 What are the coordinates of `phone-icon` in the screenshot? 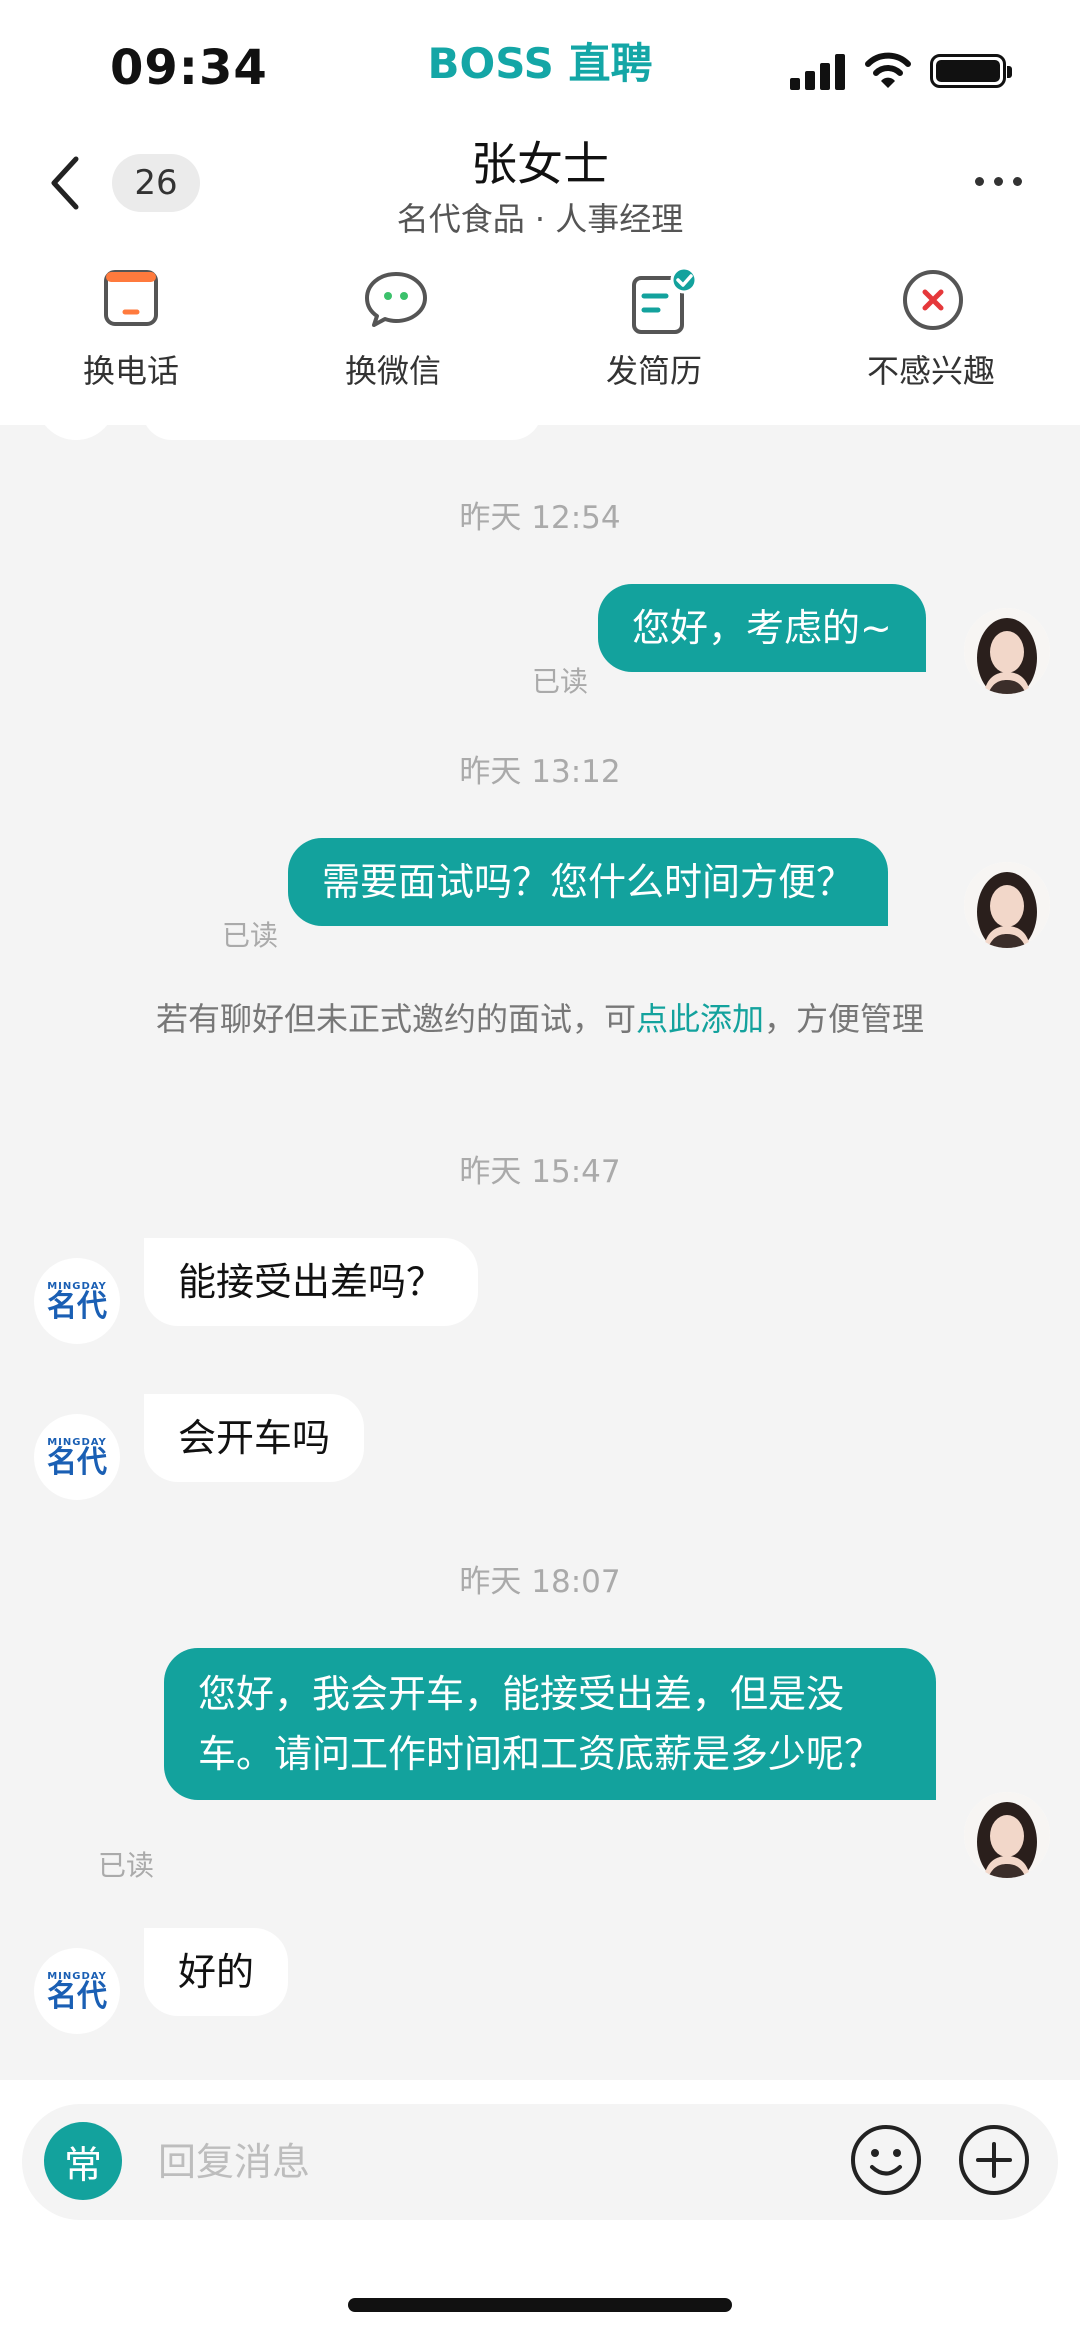 It's located at (131, 298).